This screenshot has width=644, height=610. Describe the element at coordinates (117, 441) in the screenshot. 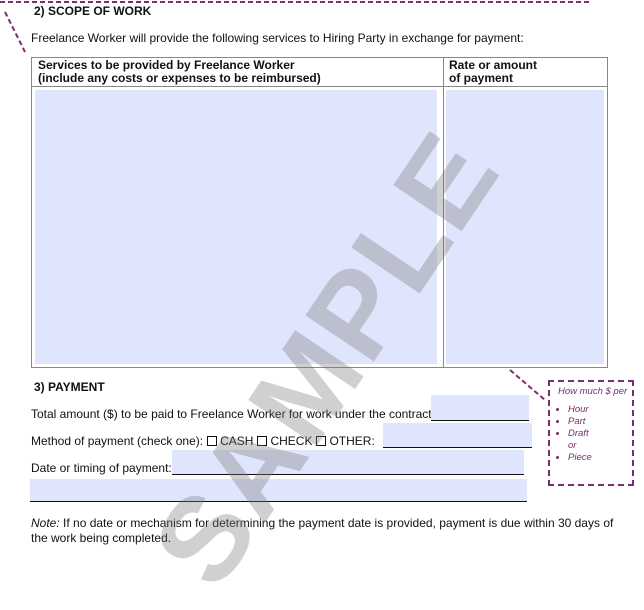

I see `method-label: Method of payment (check one):` at that location.